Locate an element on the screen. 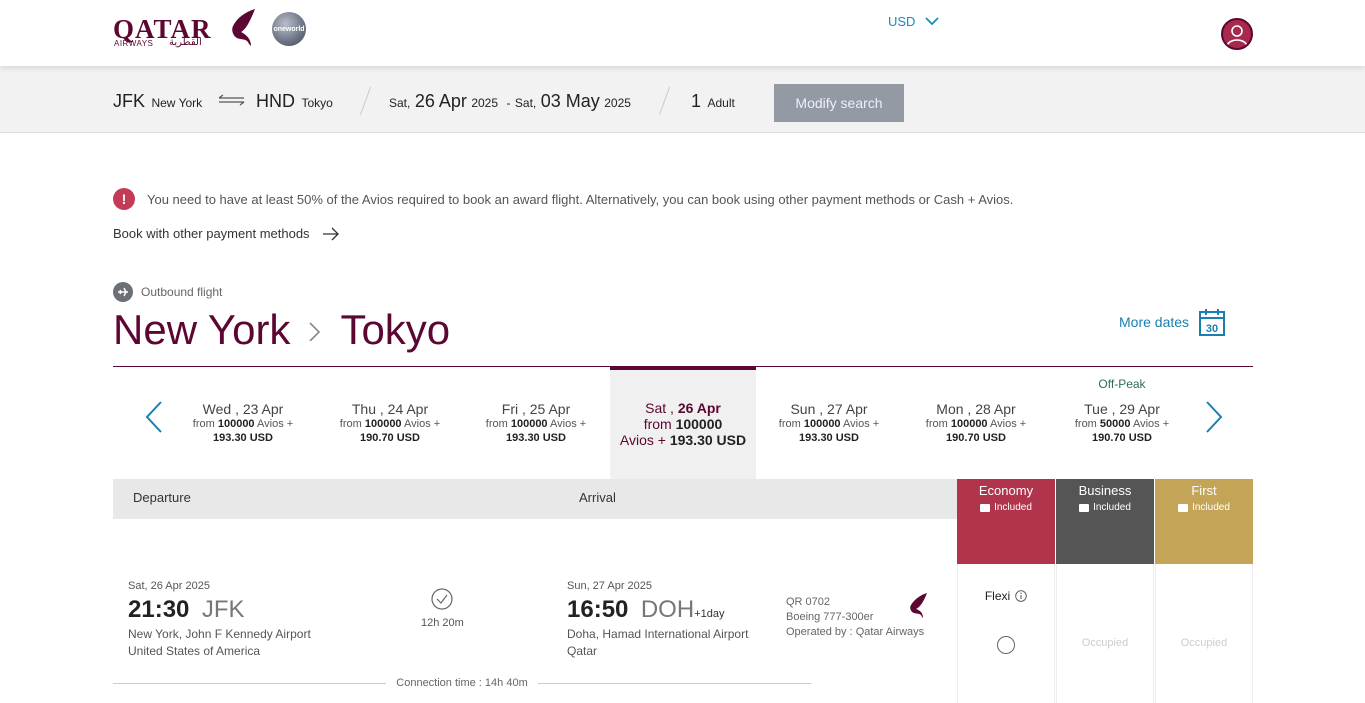 This screenshot has width=1365, height=703. dep-country: United States of America is located at coordinates (194, 651).